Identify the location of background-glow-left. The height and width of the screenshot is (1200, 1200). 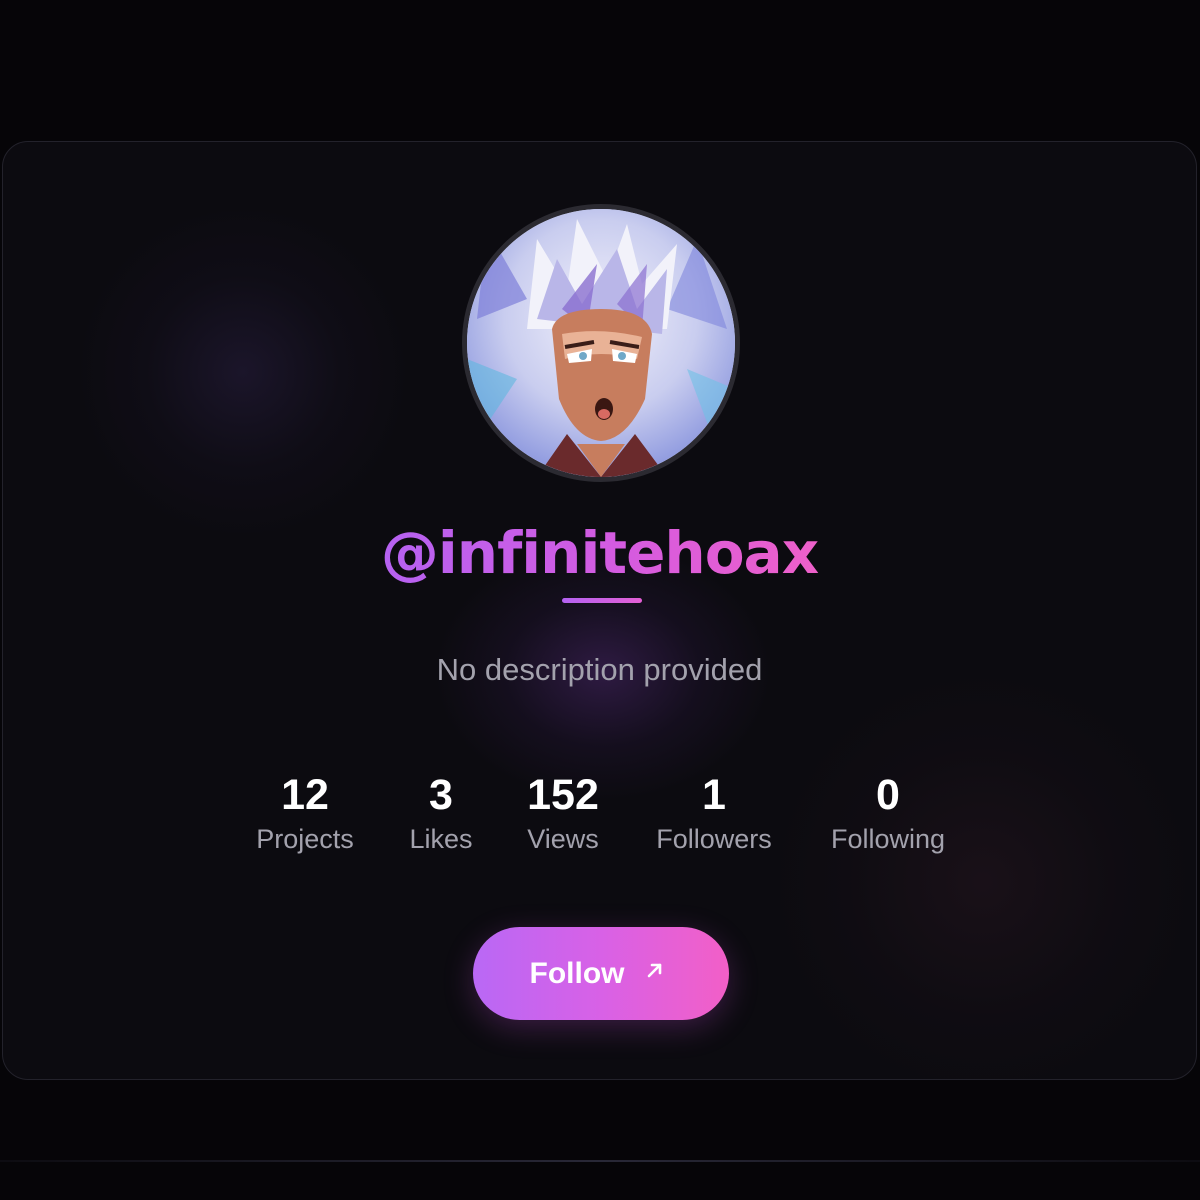
(243, 372).